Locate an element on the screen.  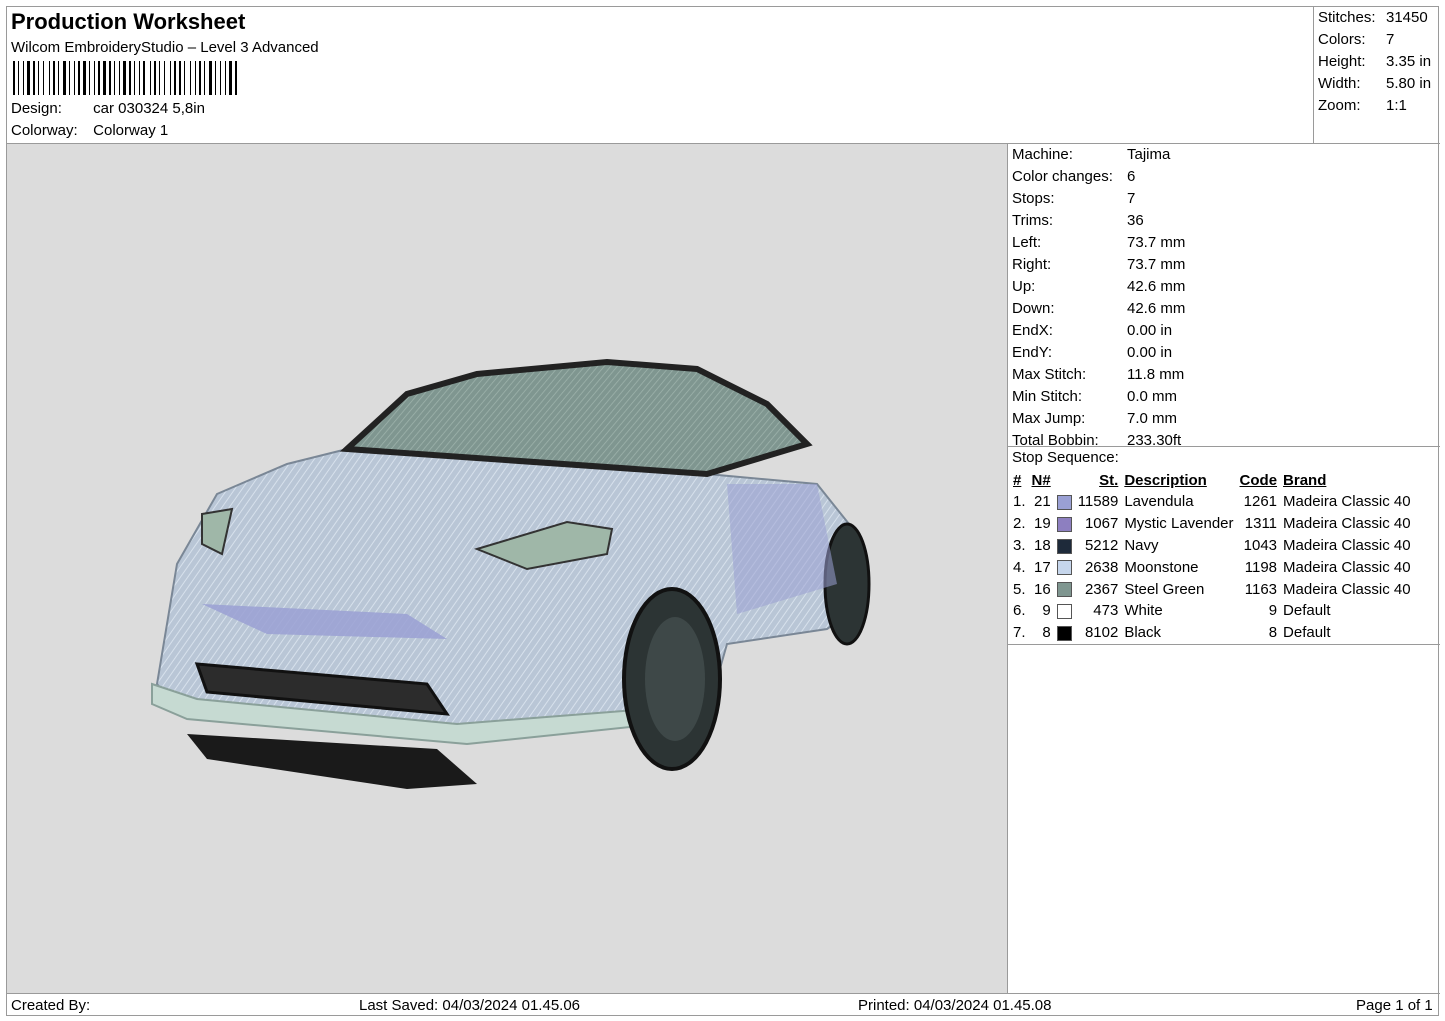
colorway-row: Colorway: Colorway 1 is located at coordinates (89, 130).